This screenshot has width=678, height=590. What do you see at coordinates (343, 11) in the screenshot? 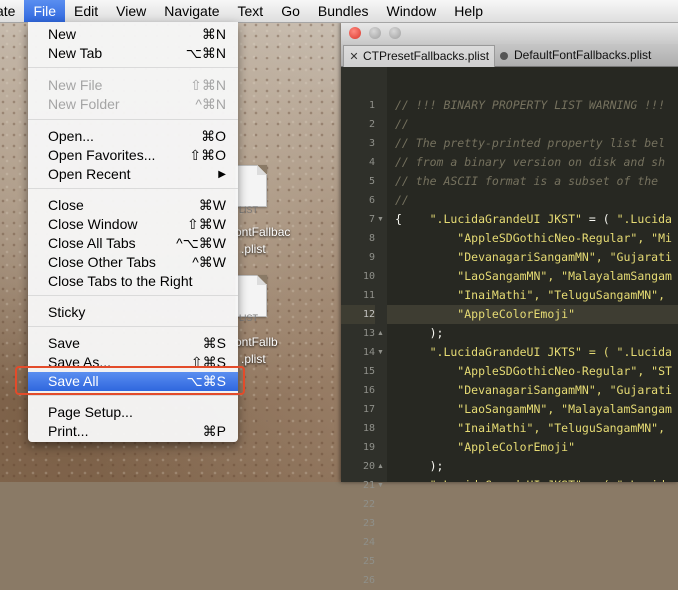
I see `menu-bundles: Bundles` at bounding box center [343, 11].